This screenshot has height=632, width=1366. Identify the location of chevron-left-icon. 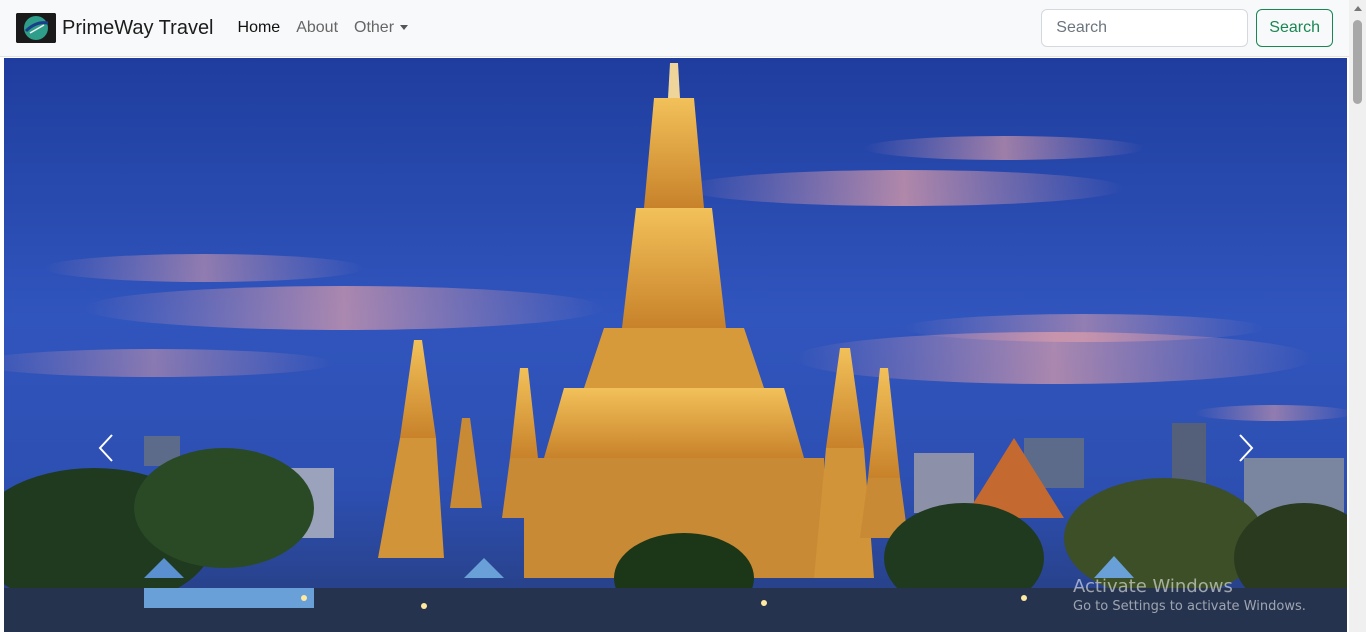
(105, 448).